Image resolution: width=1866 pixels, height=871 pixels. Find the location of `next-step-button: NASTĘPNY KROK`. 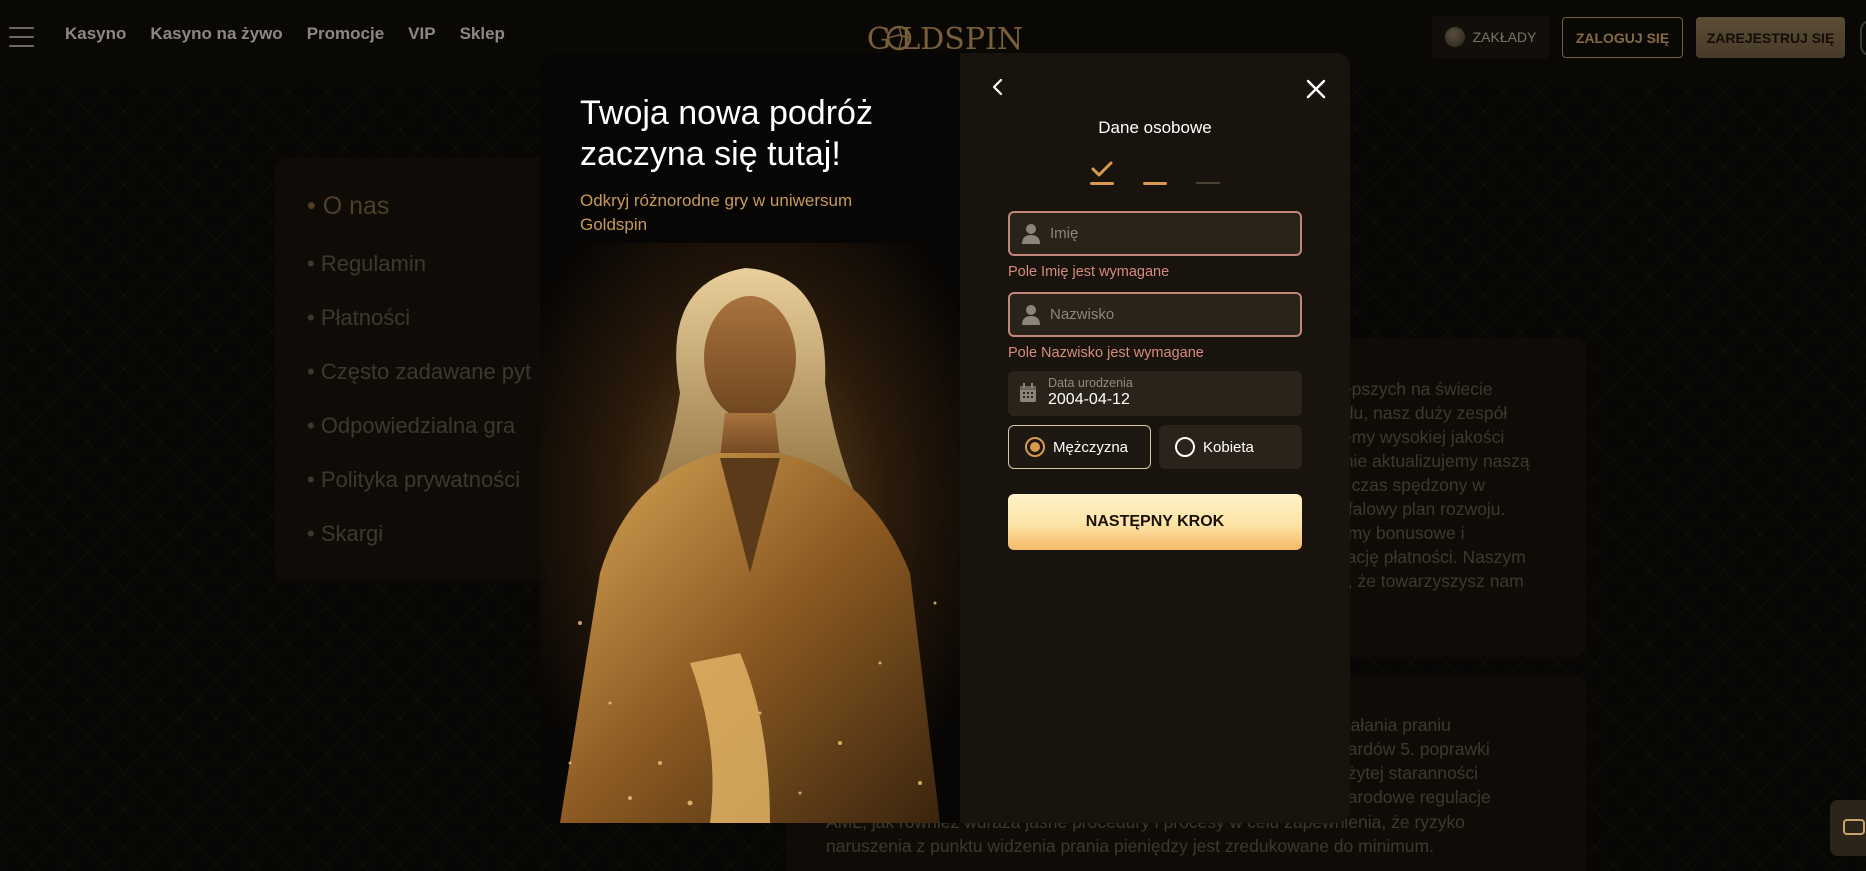

next-step-button: NASTĘPNY KROK is located at coordinates (1155, 522).